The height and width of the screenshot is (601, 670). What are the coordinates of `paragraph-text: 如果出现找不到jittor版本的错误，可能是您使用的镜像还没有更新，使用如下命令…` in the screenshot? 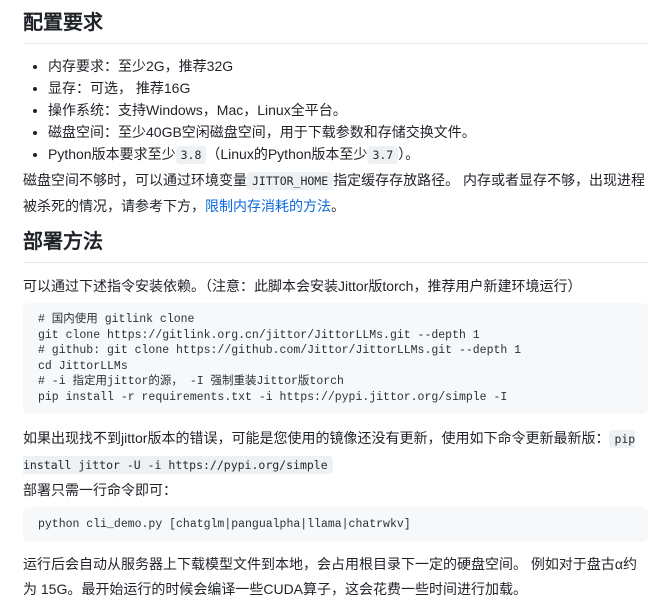 It's located at (316, 438).